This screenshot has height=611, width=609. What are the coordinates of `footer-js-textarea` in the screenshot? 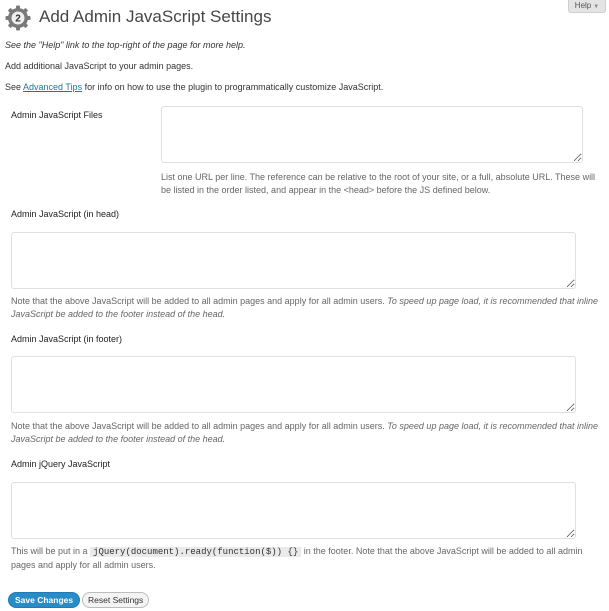 It's located at (293, 384).